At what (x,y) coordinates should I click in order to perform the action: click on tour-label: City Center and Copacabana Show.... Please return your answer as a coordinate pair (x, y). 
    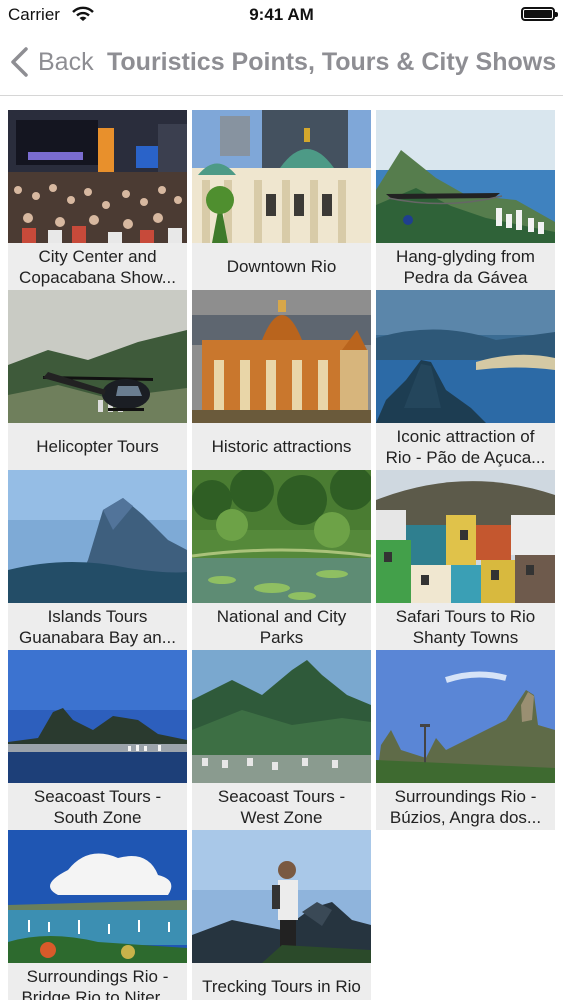
    Looking at the image, I should click on (97, 266).